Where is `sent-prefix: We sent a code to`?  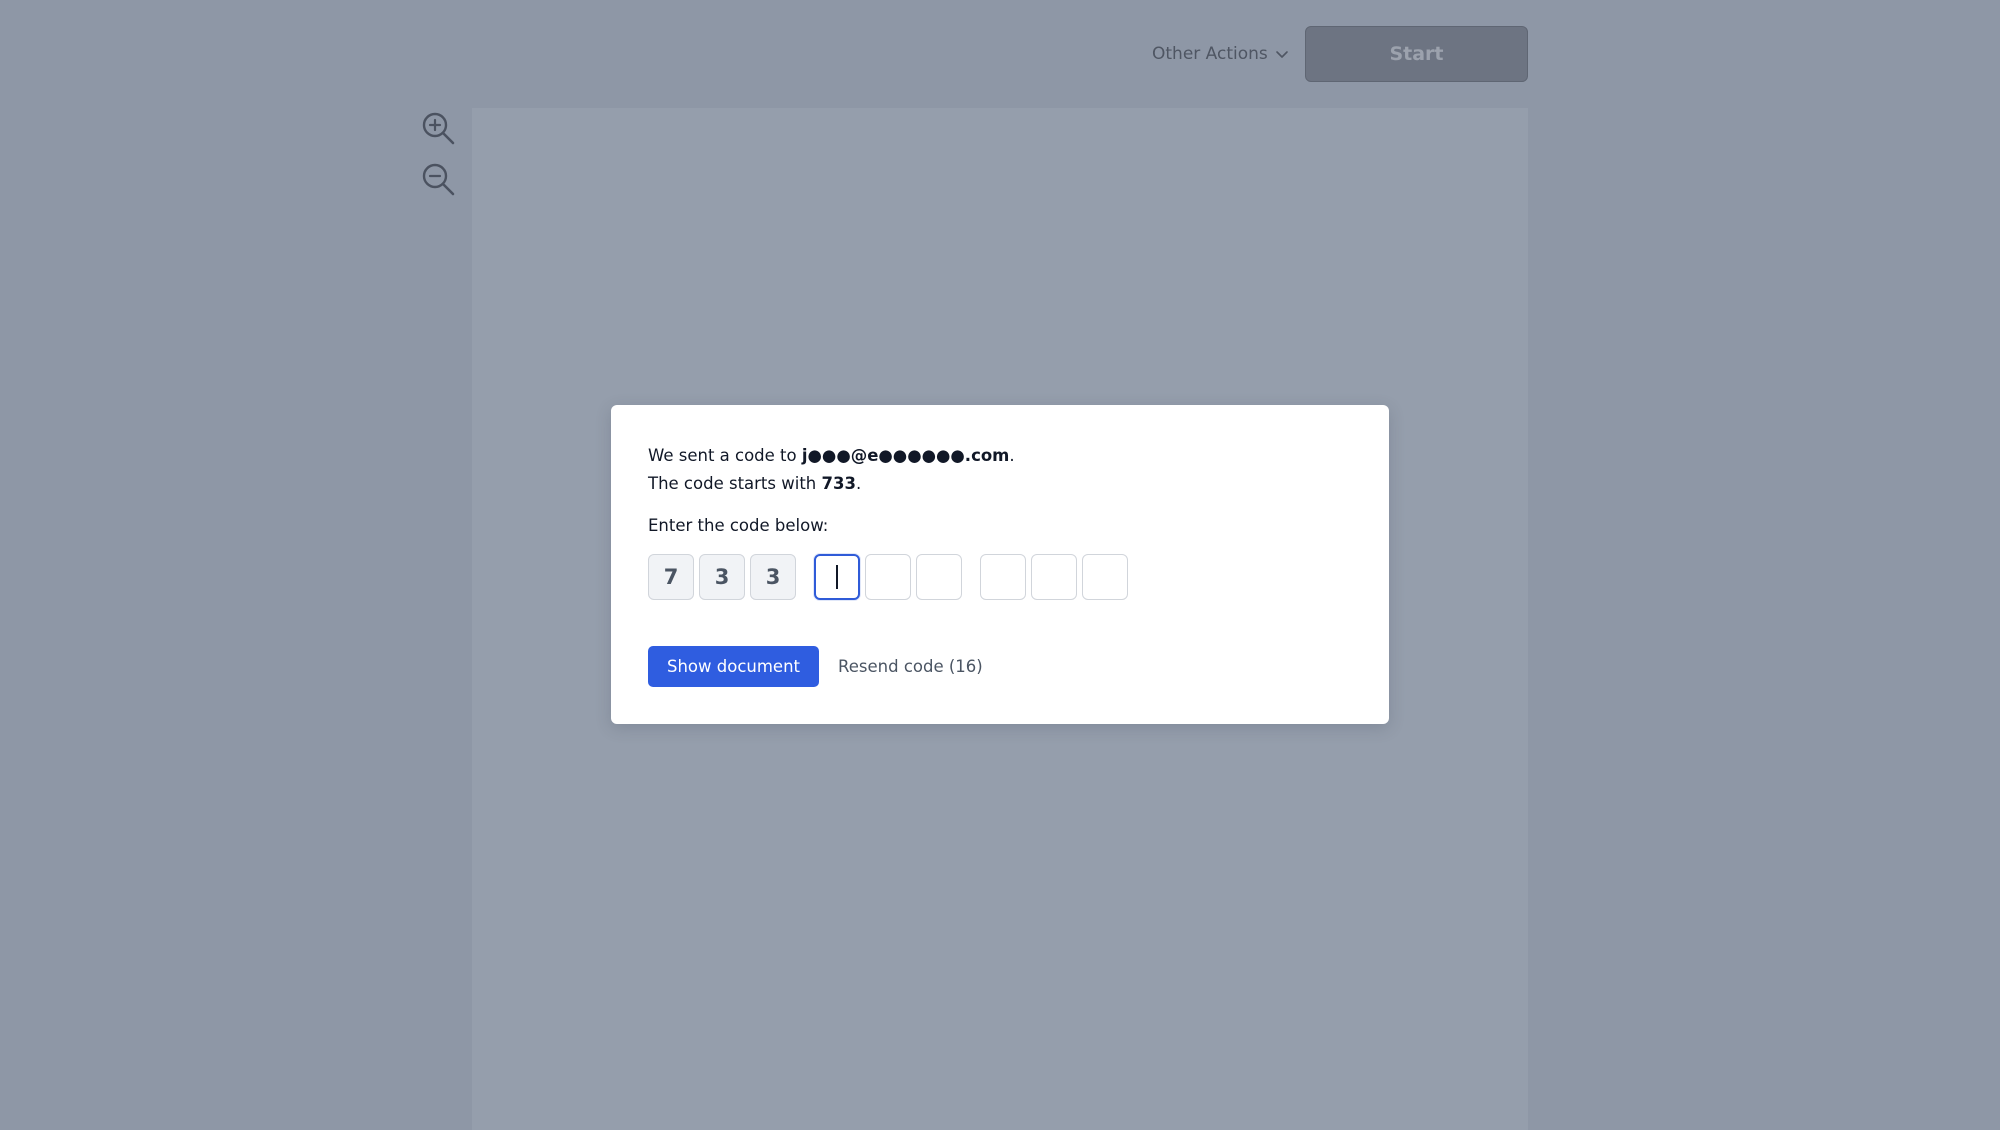 sent-prefix: We sent a code to is located at coordinates (725, 455).